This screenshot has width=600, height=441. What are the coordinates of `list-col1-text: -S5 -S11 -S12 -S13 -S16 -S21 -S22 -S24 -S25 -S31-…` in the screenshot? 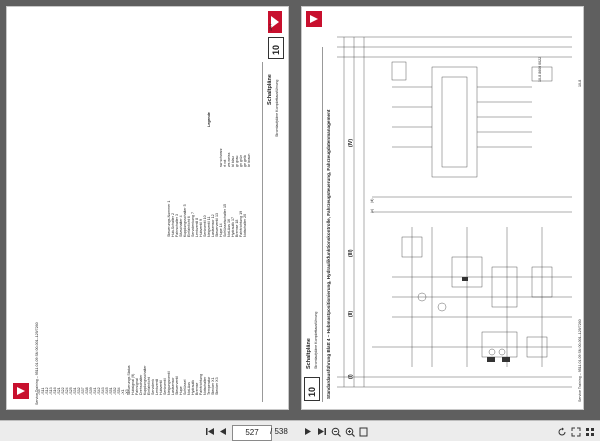 It's located at (83, 391).